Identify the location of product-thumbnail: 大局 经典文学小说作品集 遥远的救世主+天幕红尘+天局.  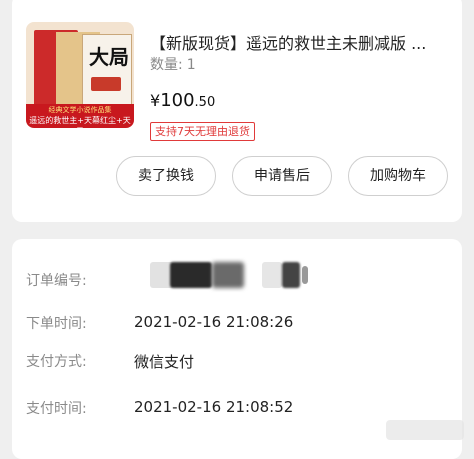
(80, 75).